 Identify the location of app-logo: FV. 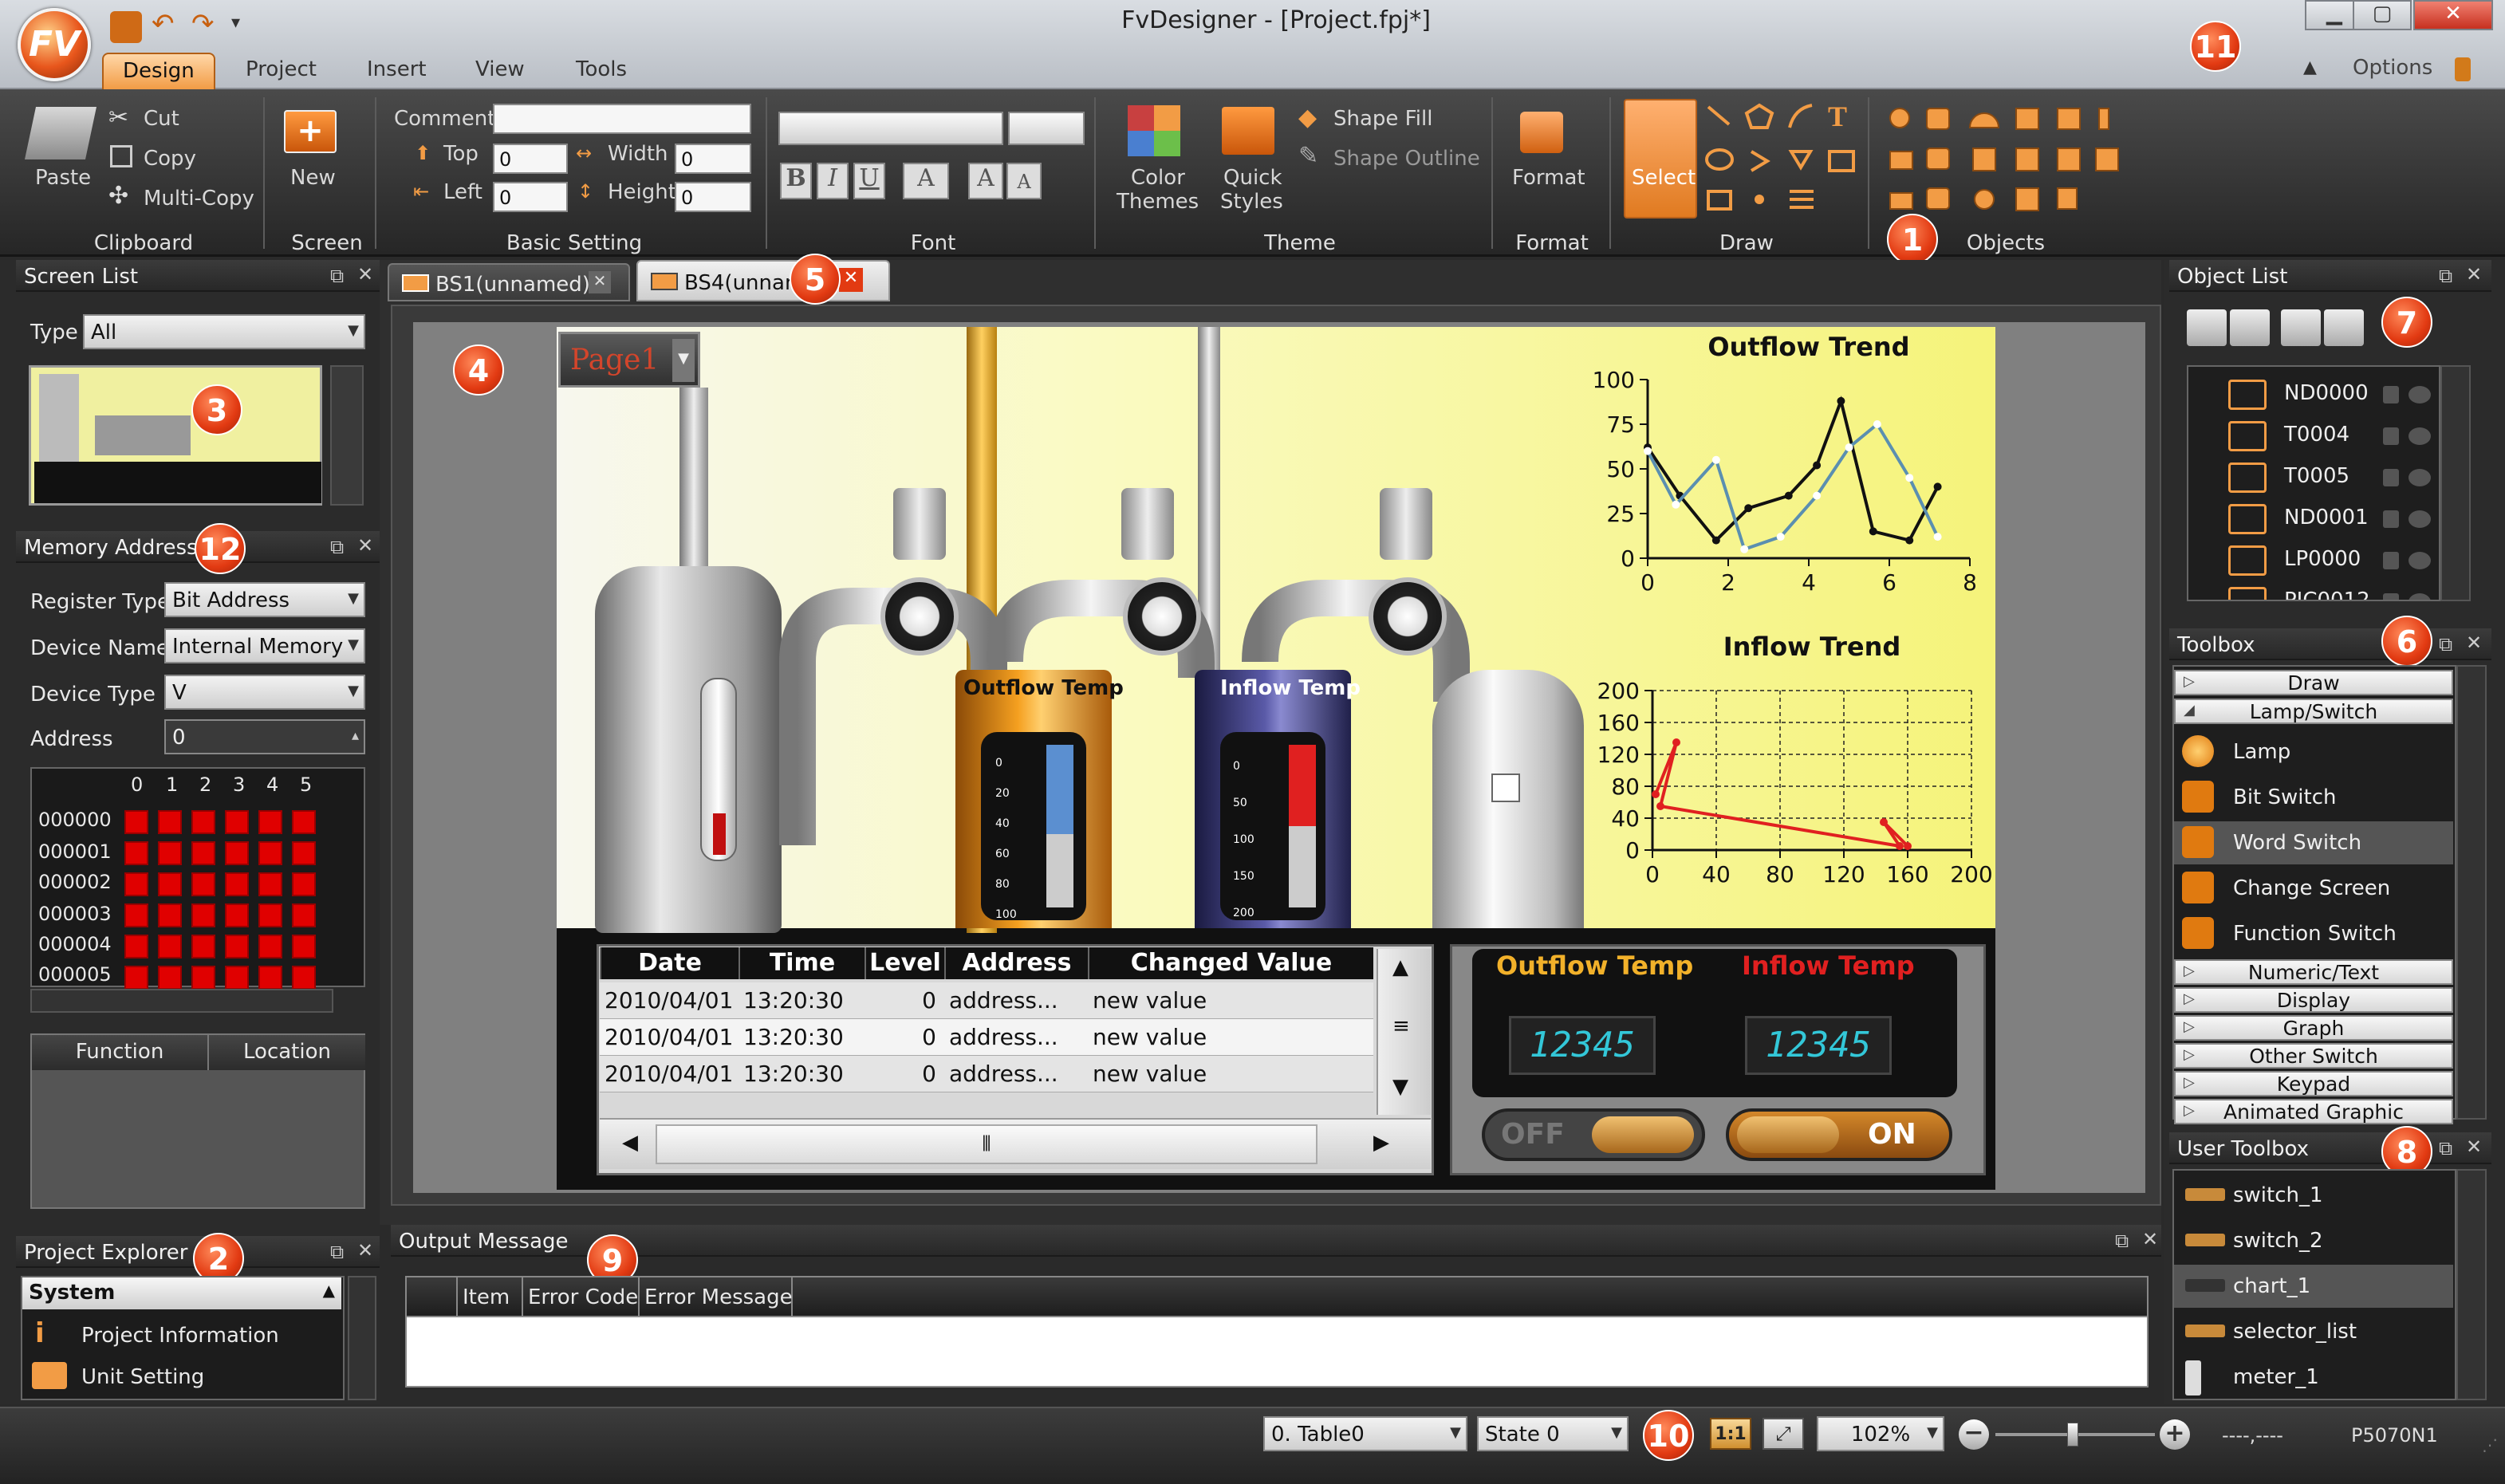
(54, 44).